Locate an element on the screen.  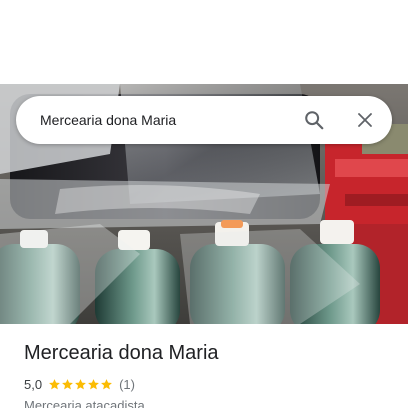
rating-stars is located at coordinates (80, 384).